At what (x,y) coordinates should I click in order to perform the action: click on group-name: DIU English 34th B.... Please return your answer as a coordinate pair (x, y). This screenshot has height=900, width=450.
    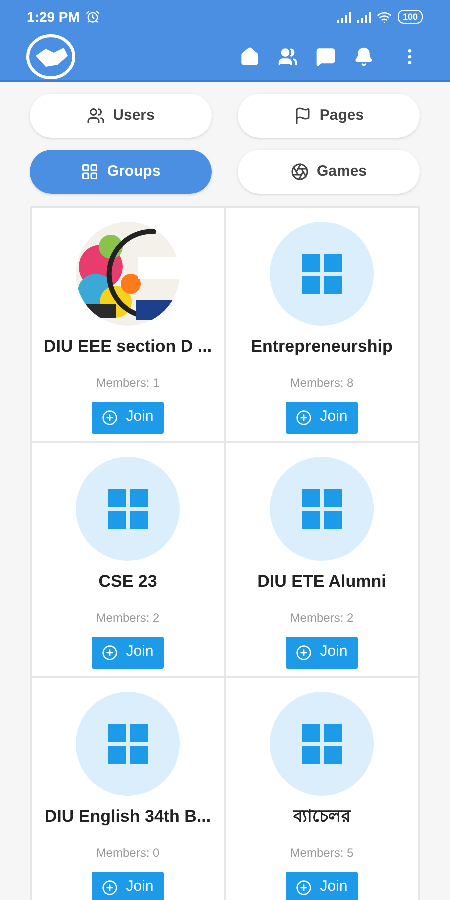
    Looking at the image, I should click on (128, 817).